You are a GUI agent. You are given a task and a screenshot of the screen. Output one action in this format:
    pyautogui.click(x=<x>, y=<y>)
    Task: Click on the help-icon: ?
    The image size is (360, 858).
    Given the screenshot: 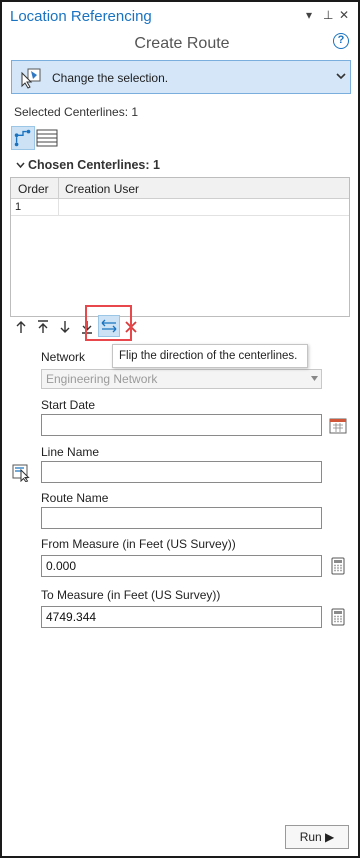 What is the action you would take?
    pyautogui.click(x=341, y=41)
    